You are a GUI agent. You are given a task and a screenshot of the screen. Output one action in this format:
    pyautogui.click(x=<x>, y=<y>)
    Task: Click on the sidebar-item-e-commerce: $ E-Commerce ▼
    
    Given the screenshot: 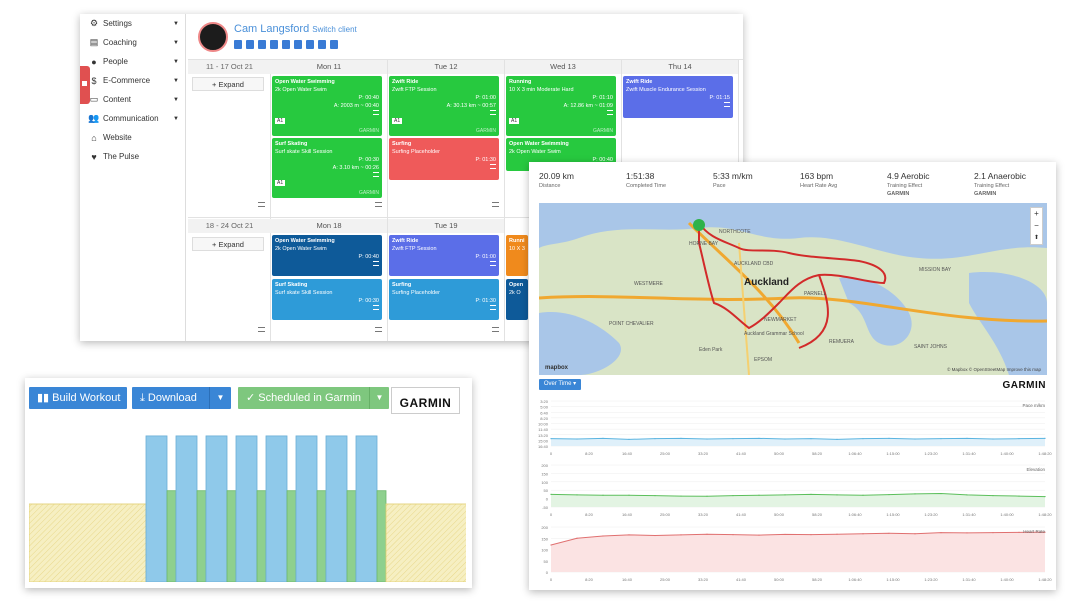 What is the action you would take?
    pyautogui.click(x=132, y=80)
    